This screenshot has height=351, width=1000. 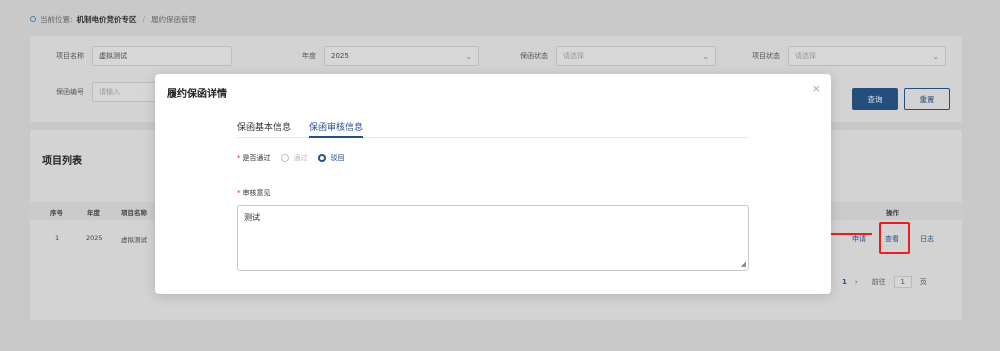 I want to click on guarantee-status-select: 请选择 ⌄, so click(x=636, y=56).